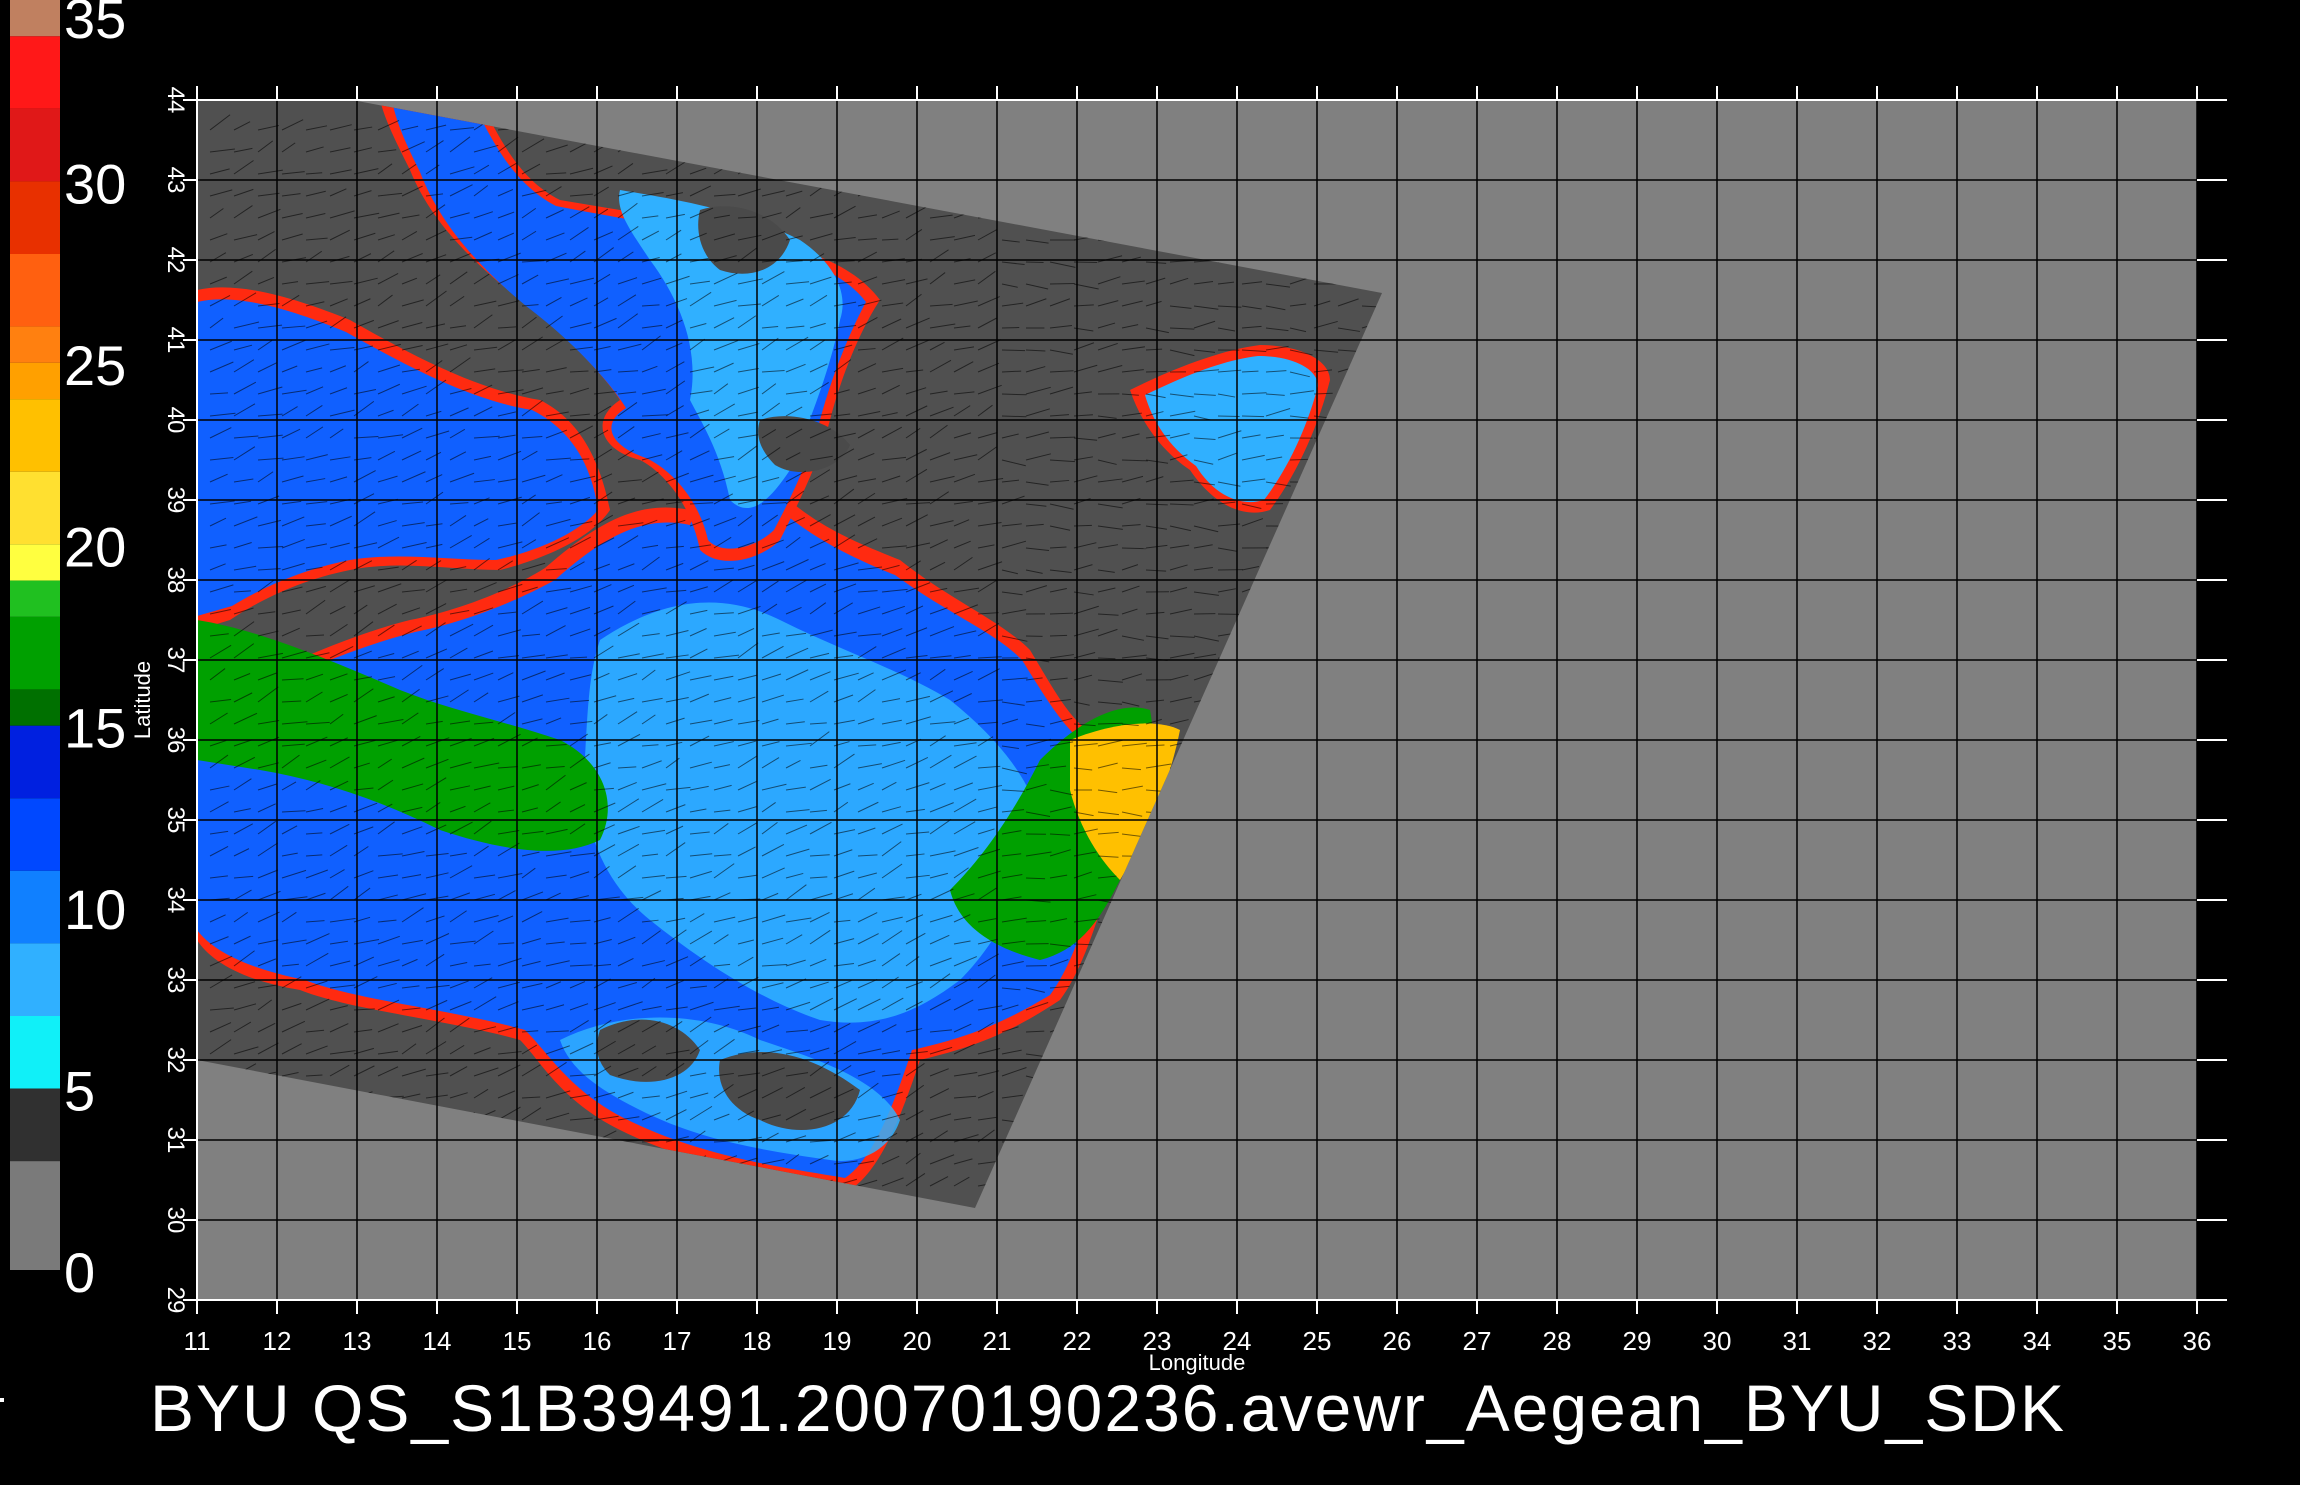 This screenshot has height=1485, width=2300. What do you see at coordinates (2117, 1341) in the screenshot?
I see `x-tick-label: 35` at bounding box center [2117, 1341].